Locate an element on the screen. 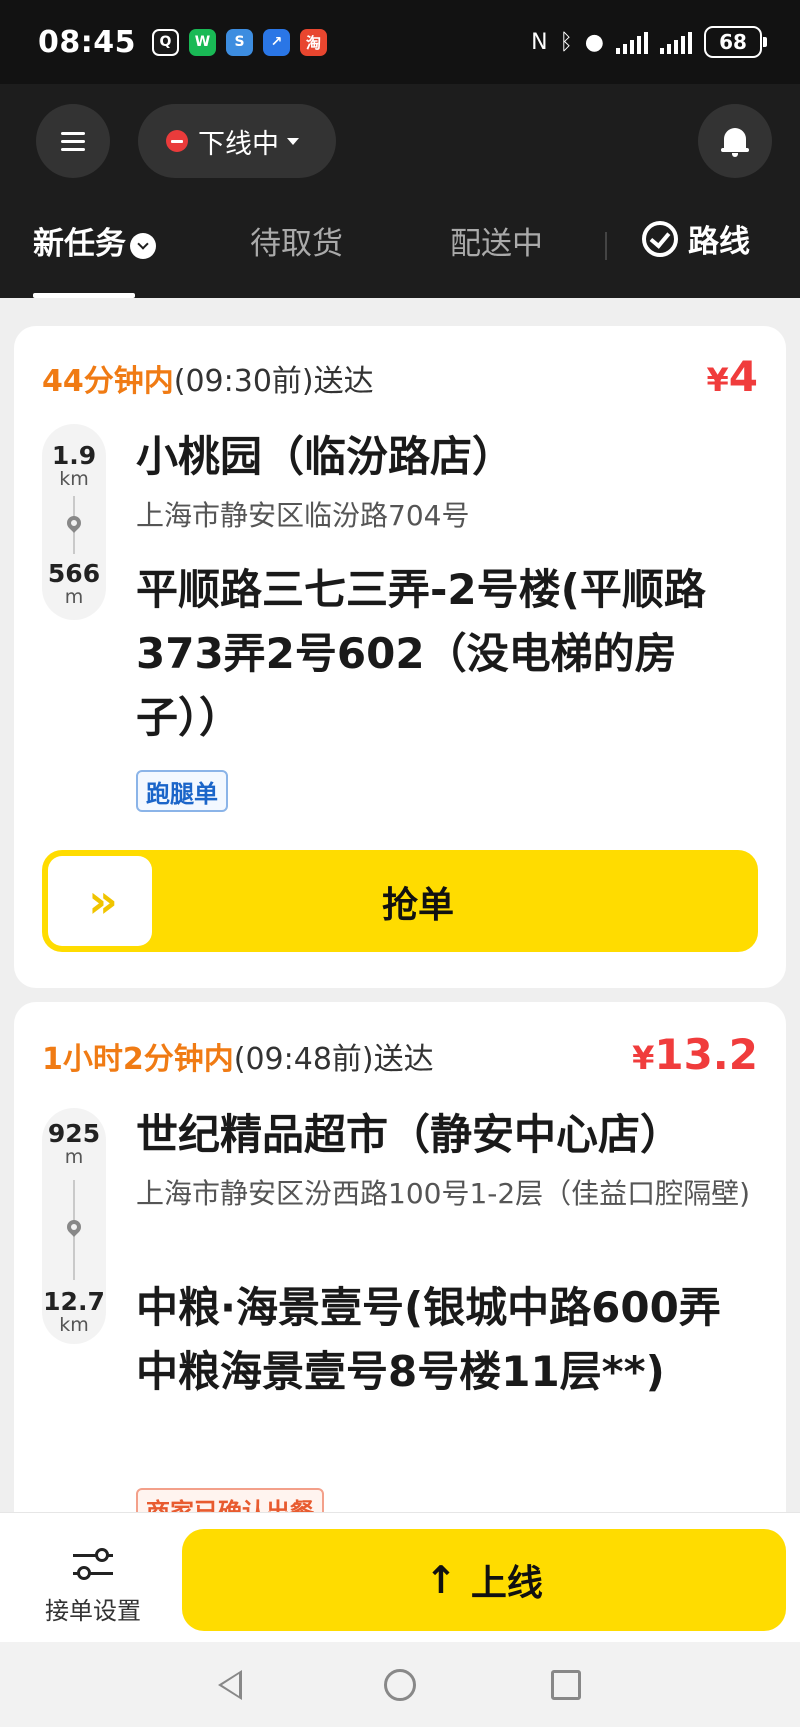  drop-distance-unit: m is located at coordinates (74, 597).